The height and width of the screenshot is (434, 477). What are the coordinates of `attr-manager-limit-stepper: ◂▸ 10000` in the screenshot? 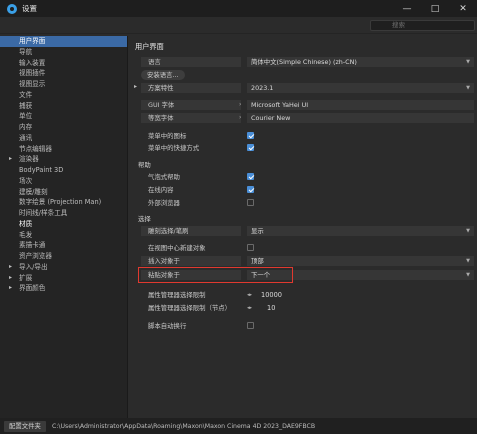 It's located at (264, 295).